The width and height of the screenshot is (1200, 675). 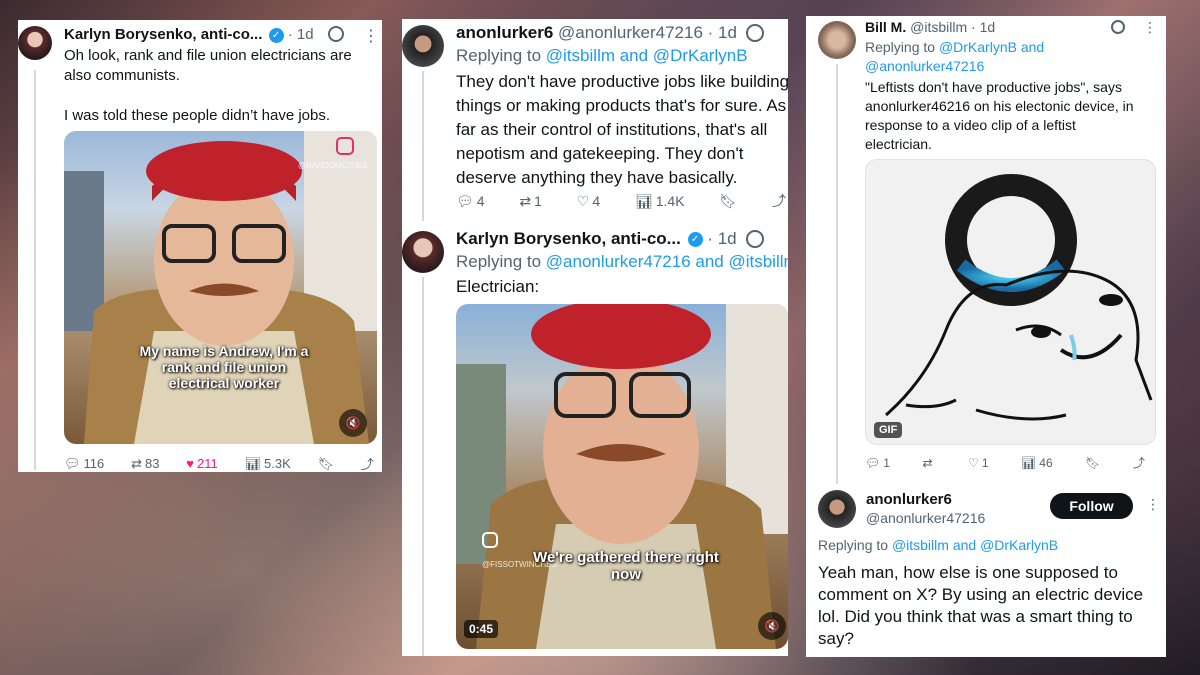 What do you see at coordinates (626, 557) in the screenshot?
I see `caption-line: We're gathered there right` at bounding box center [626, 557].